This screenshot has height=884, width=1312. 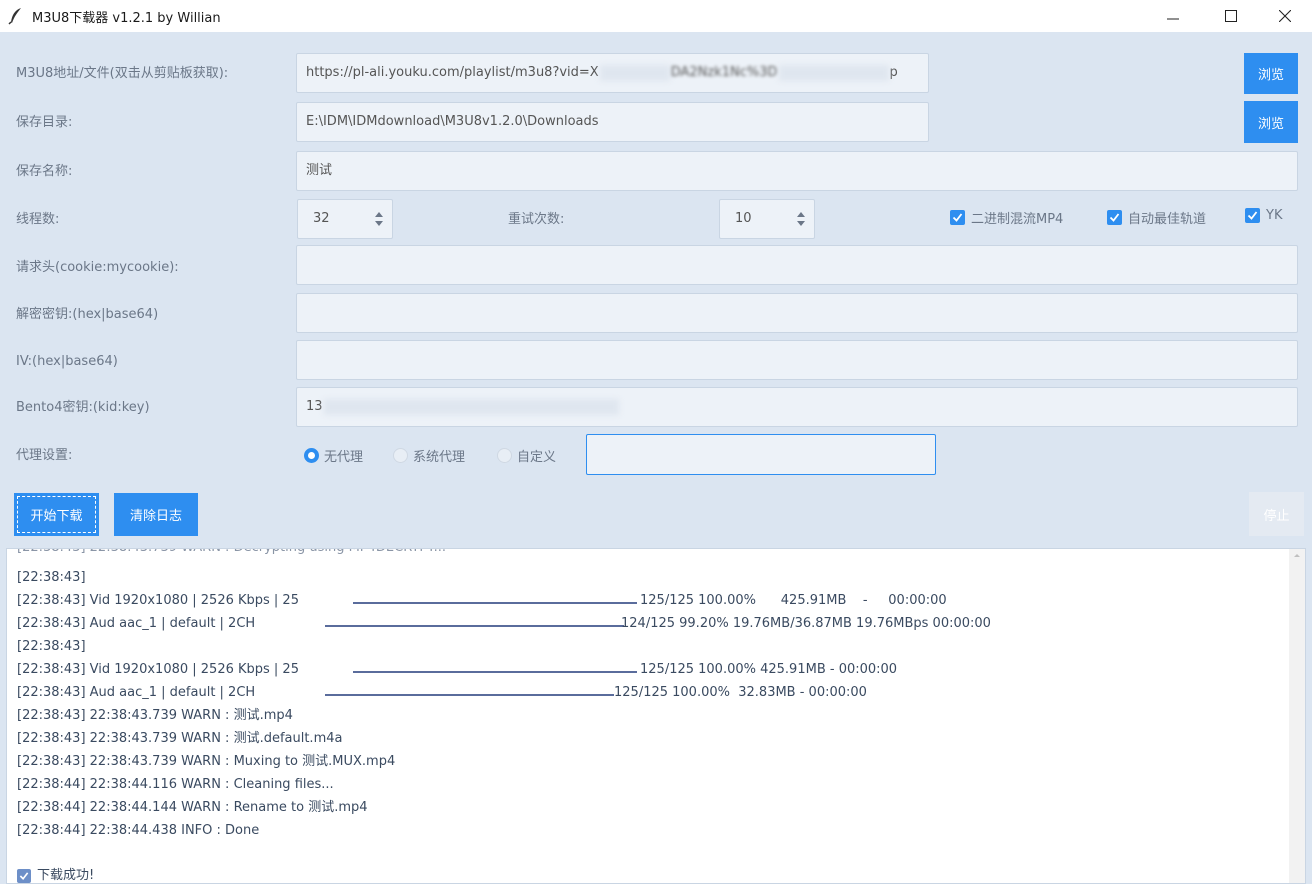 What do you see at coordinates (321, 218) in the screenshot?
I see `threads-value: 32` at bounding box center [321, 218].